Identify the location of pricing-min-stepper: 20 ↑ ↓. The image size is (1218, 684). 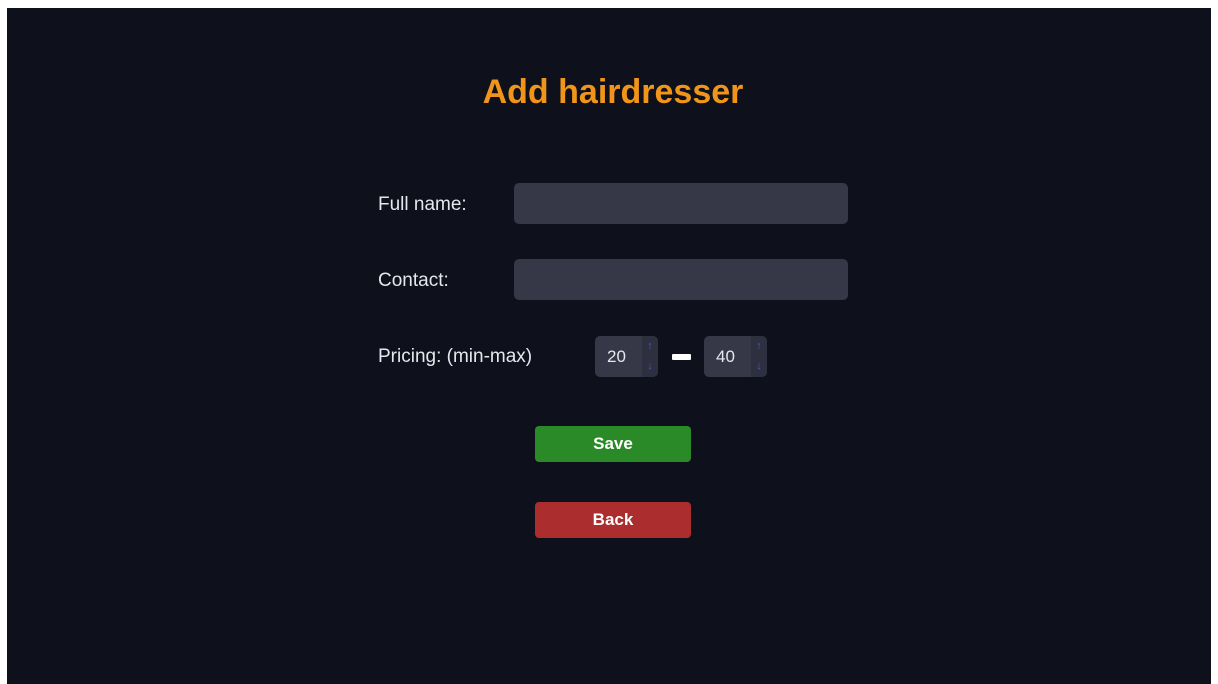
(626, 356).